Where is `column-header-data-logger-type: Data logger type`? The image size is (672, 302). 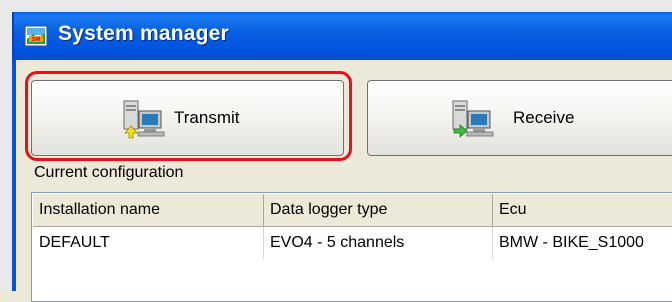 column-header-data-logger-type: Data logger type is located at coordinates (378, 210).